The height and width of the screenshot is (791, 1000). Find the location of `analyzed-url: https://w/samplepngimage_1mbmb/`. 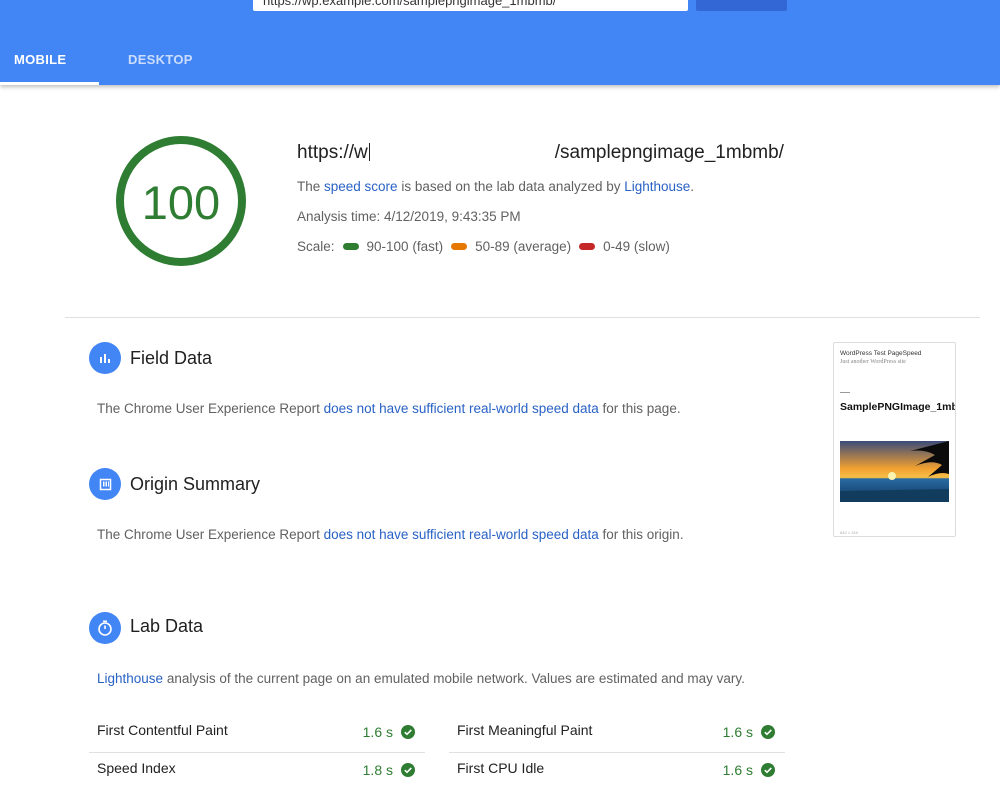

analyzed-url: https://w/samplepngimage_1mbmb/ is located at coordinates (540, 153).